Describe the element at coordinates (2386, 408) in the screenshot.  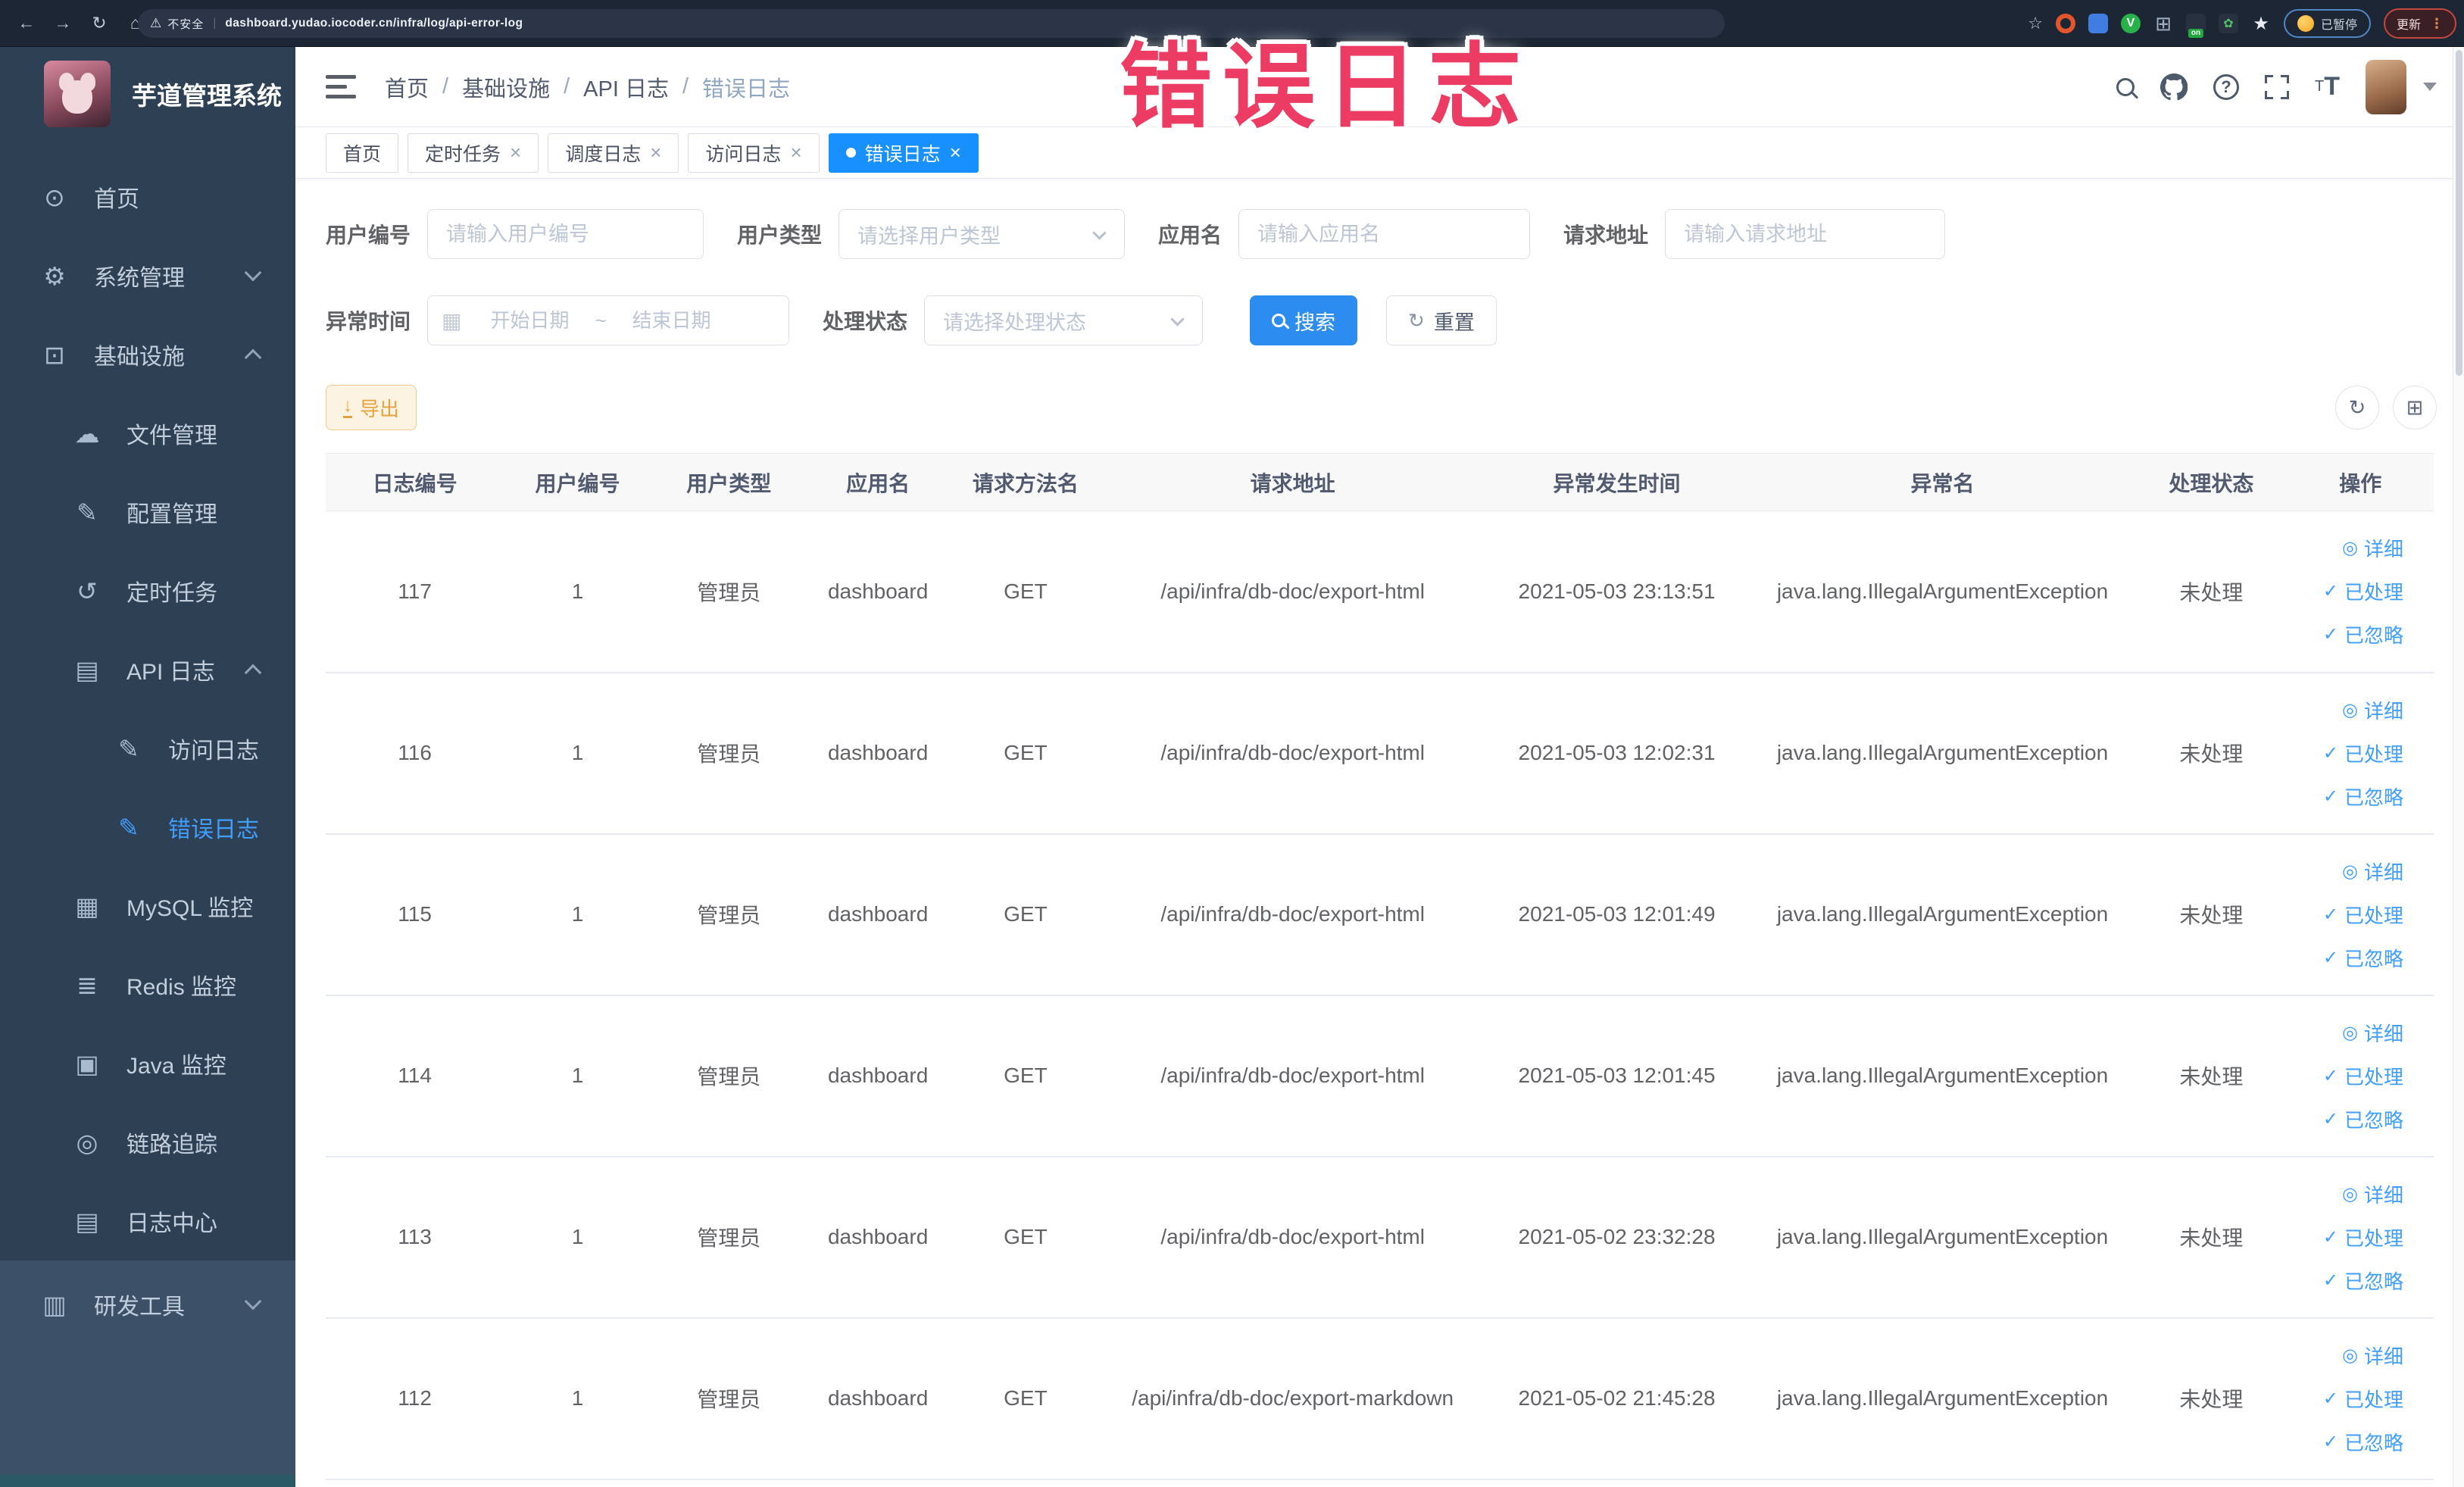
I see `table-tools: ↻ ⊞` at that location.